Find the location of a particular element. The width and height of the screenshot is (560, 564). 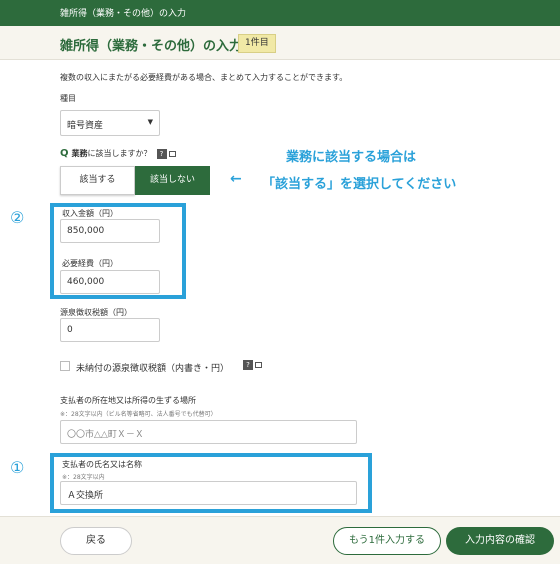

applicable-yes-button: 該当する is located at coordinates (97, 180).